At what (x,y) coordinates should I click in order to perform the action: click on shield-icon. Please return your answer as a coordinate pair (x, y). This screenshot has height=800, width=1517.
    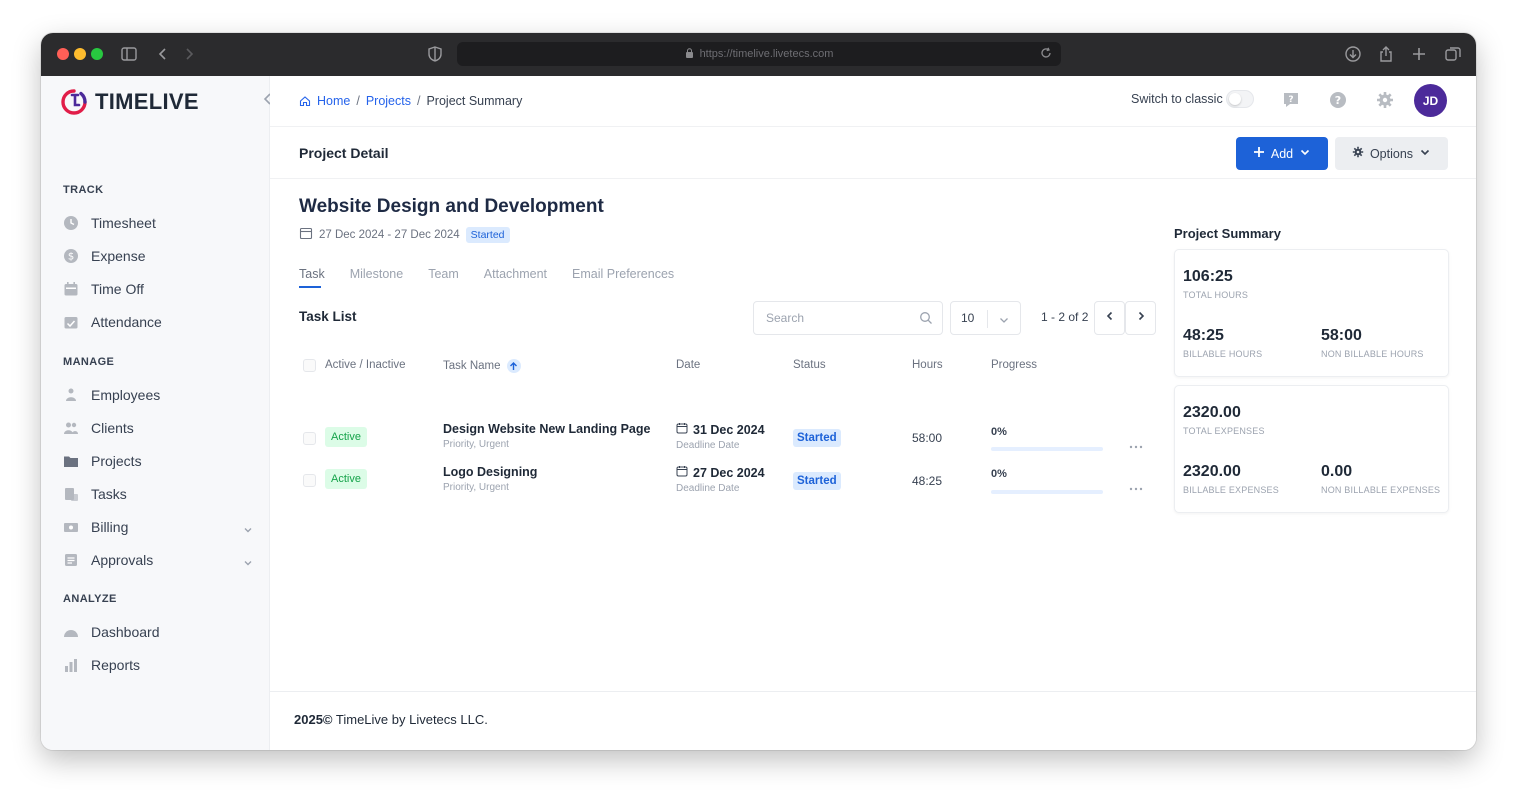
    Looking at the image, I should click on (435, 54).